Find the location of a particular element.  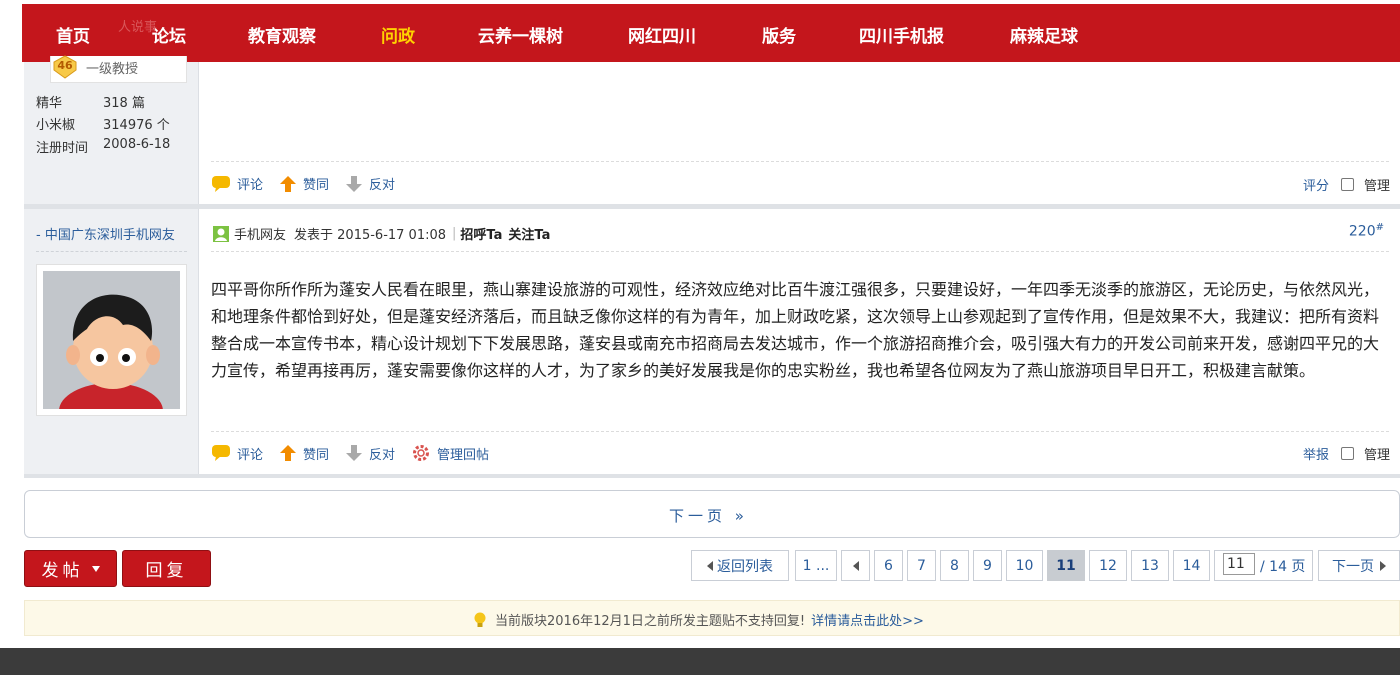

notice-text: 当前版块2016年12月1日之前所发主题贴不支持回复! is located at coordinates (650, 621).